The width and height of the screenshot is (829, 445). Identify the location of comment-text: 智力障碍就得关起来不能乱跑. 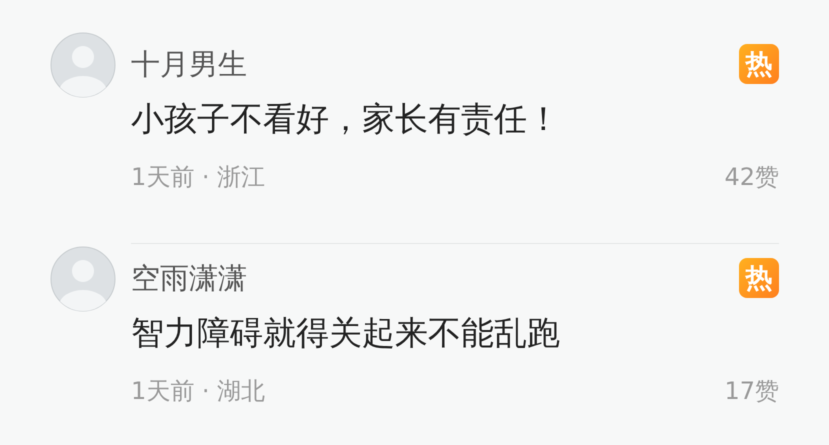
(346, 333).